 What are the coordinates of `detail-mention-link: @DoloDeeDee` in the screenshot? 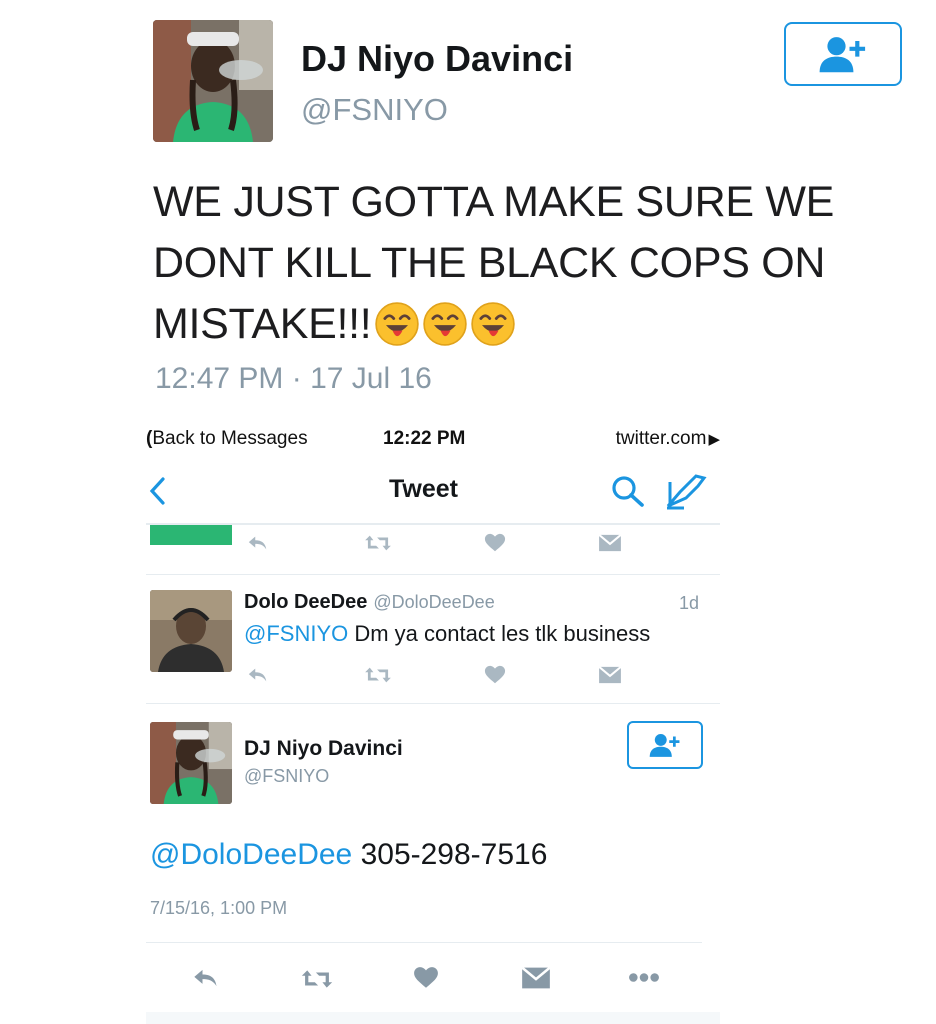 It's located at (251, 854).